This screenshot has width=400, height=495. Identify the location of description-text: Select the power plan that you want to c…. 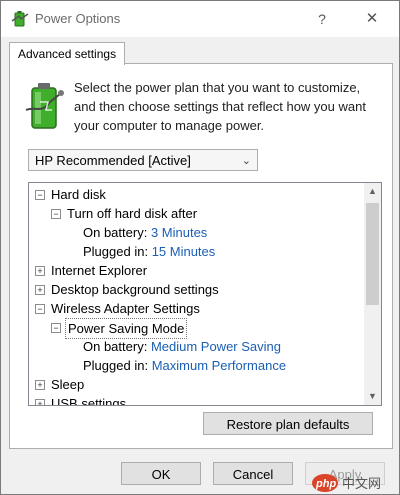
(220, 106).